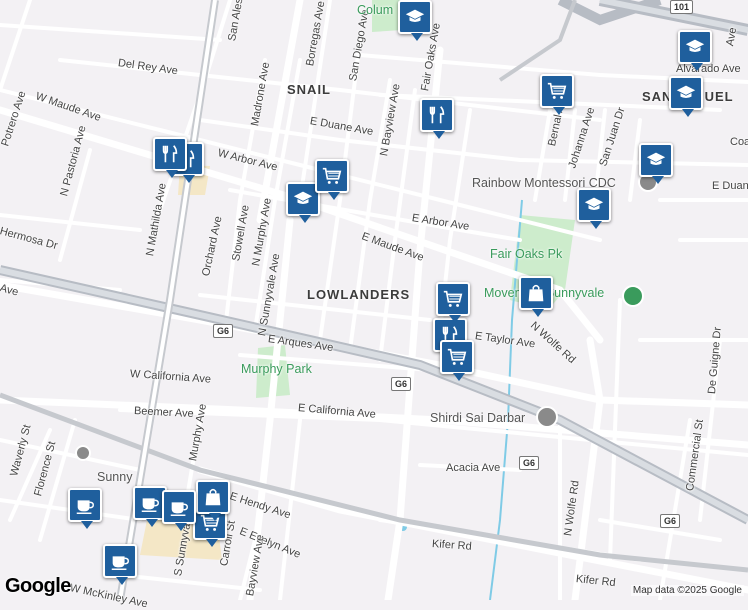 The height and width of the screenshot is (610, 748). What do you see at coordinates (739, 142) in the screenshot?
I see `street-label: Coa` at bounding box center [739, 142].